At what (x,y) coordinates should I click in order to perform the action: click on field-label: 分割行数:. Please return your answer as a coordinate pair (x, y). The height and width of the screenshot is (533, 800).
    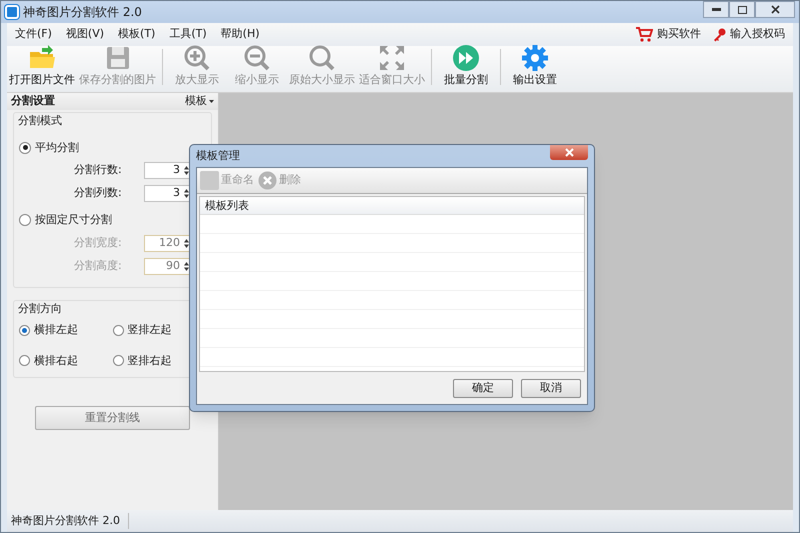
    Looking at the image, I should click on (98, 170).